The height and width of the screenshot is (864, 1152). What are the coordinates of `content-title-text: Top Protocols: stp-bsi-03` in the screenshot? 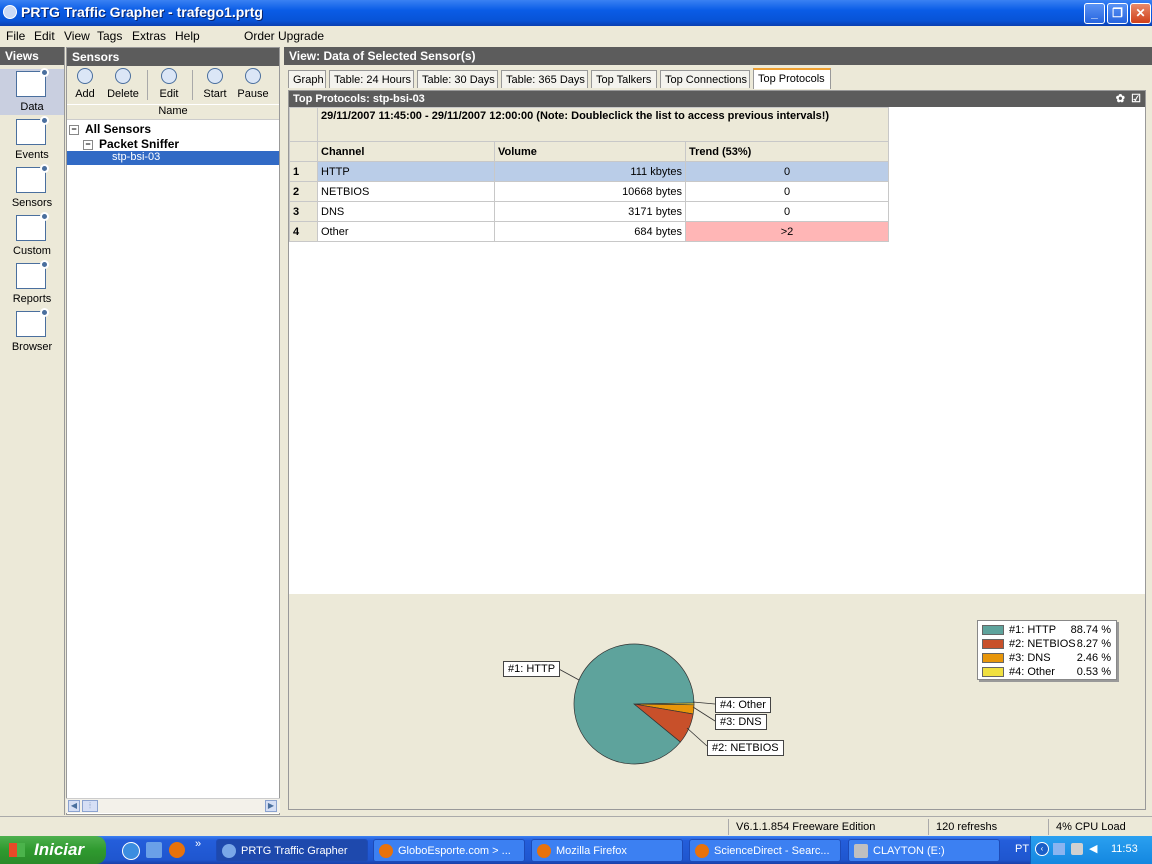 It's located at (359, 99).